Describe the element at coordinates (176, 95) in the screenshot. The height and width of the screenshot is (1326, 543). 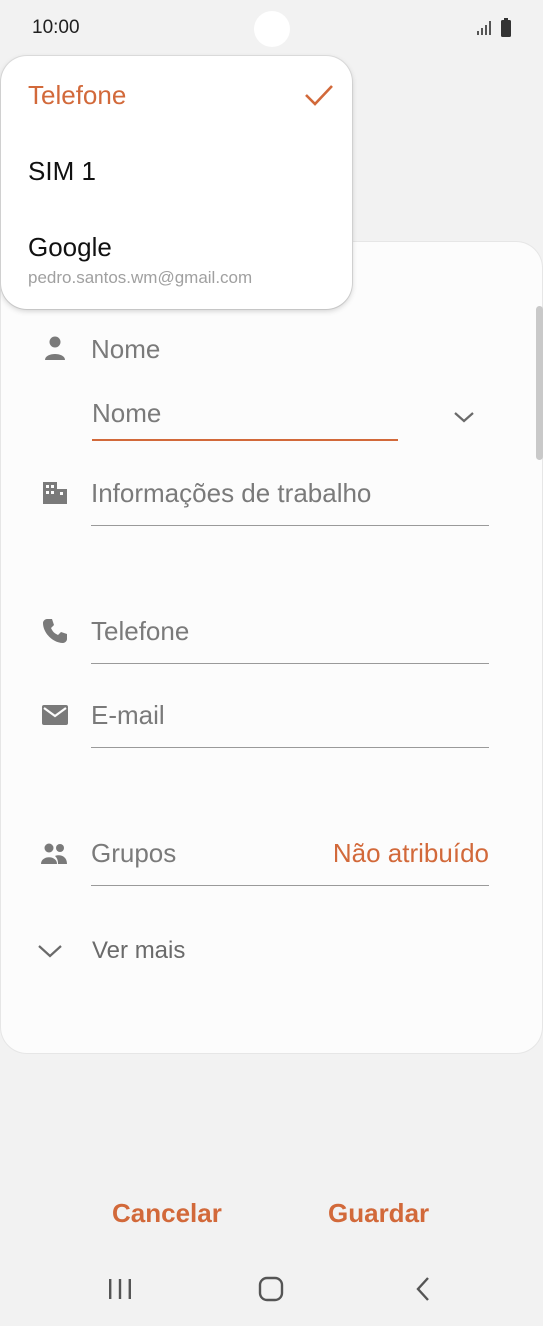
I see `dropdown-item-telefone: Telefone` at that location.